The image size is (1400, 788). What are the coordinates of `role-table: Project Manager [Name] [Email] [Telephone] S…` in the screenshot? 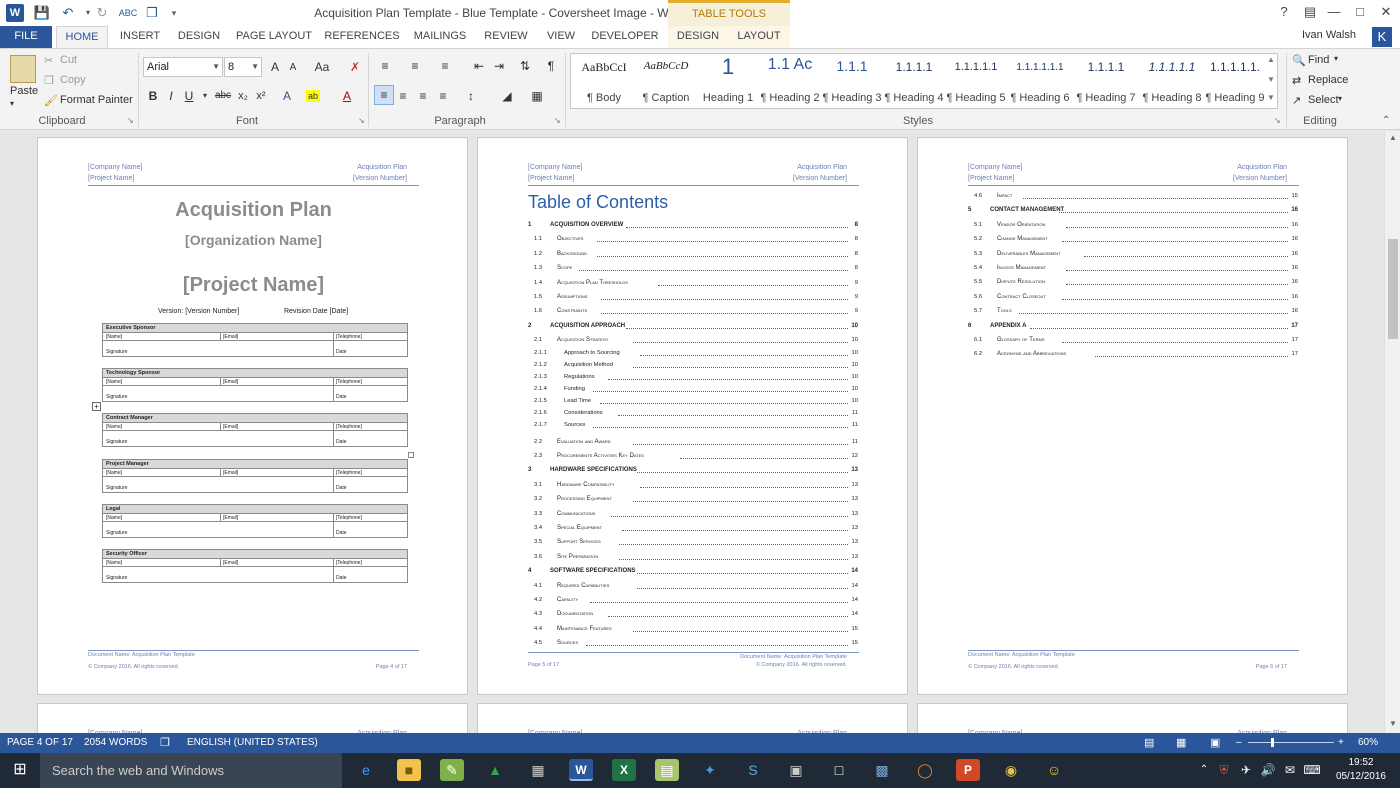 It's located at (255, 475).